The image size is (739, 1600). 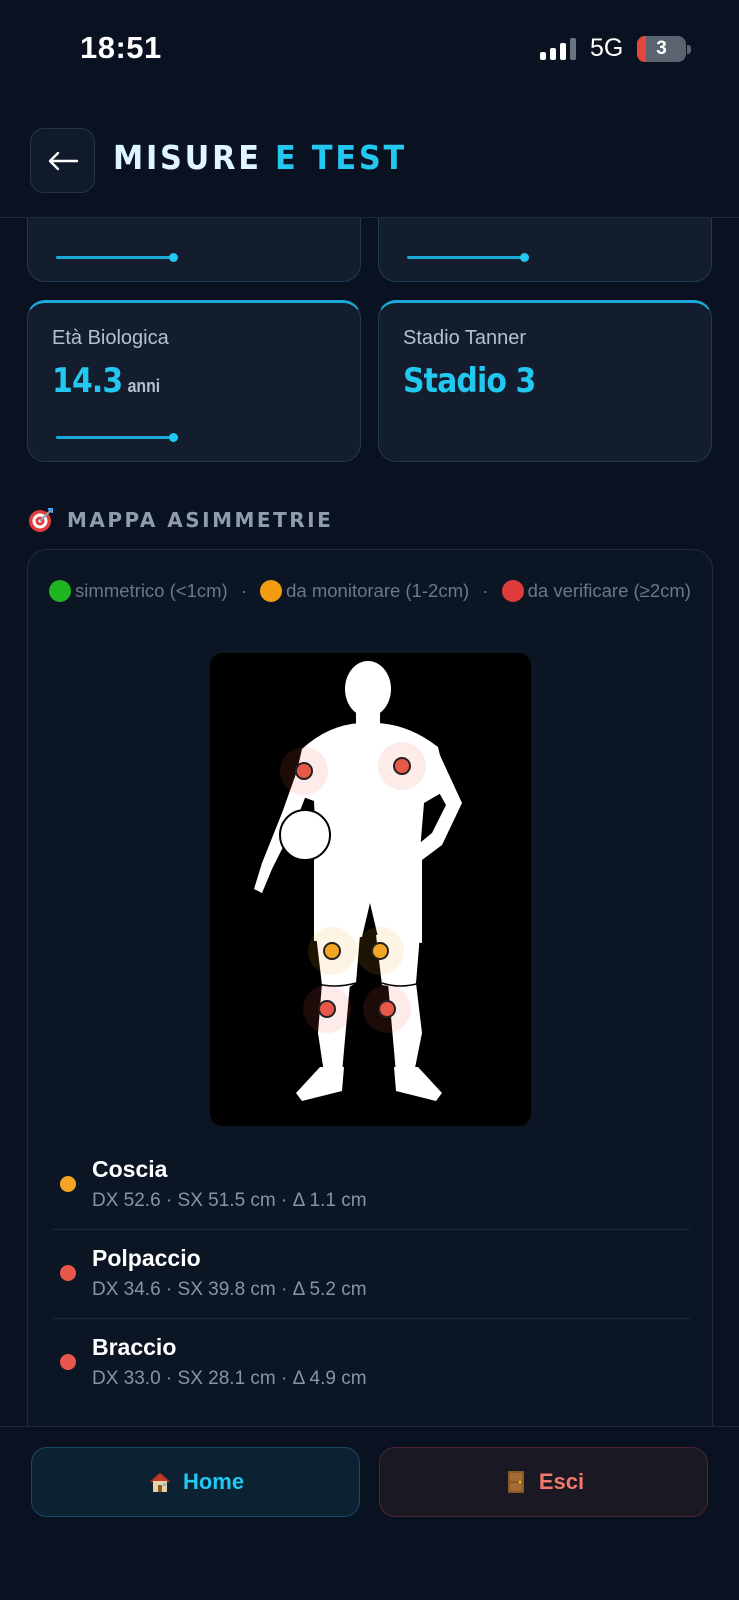 I want to click on metric-card-tanner-stage: Stadio Tanner Stadio 3, so click(x=545, y=381).